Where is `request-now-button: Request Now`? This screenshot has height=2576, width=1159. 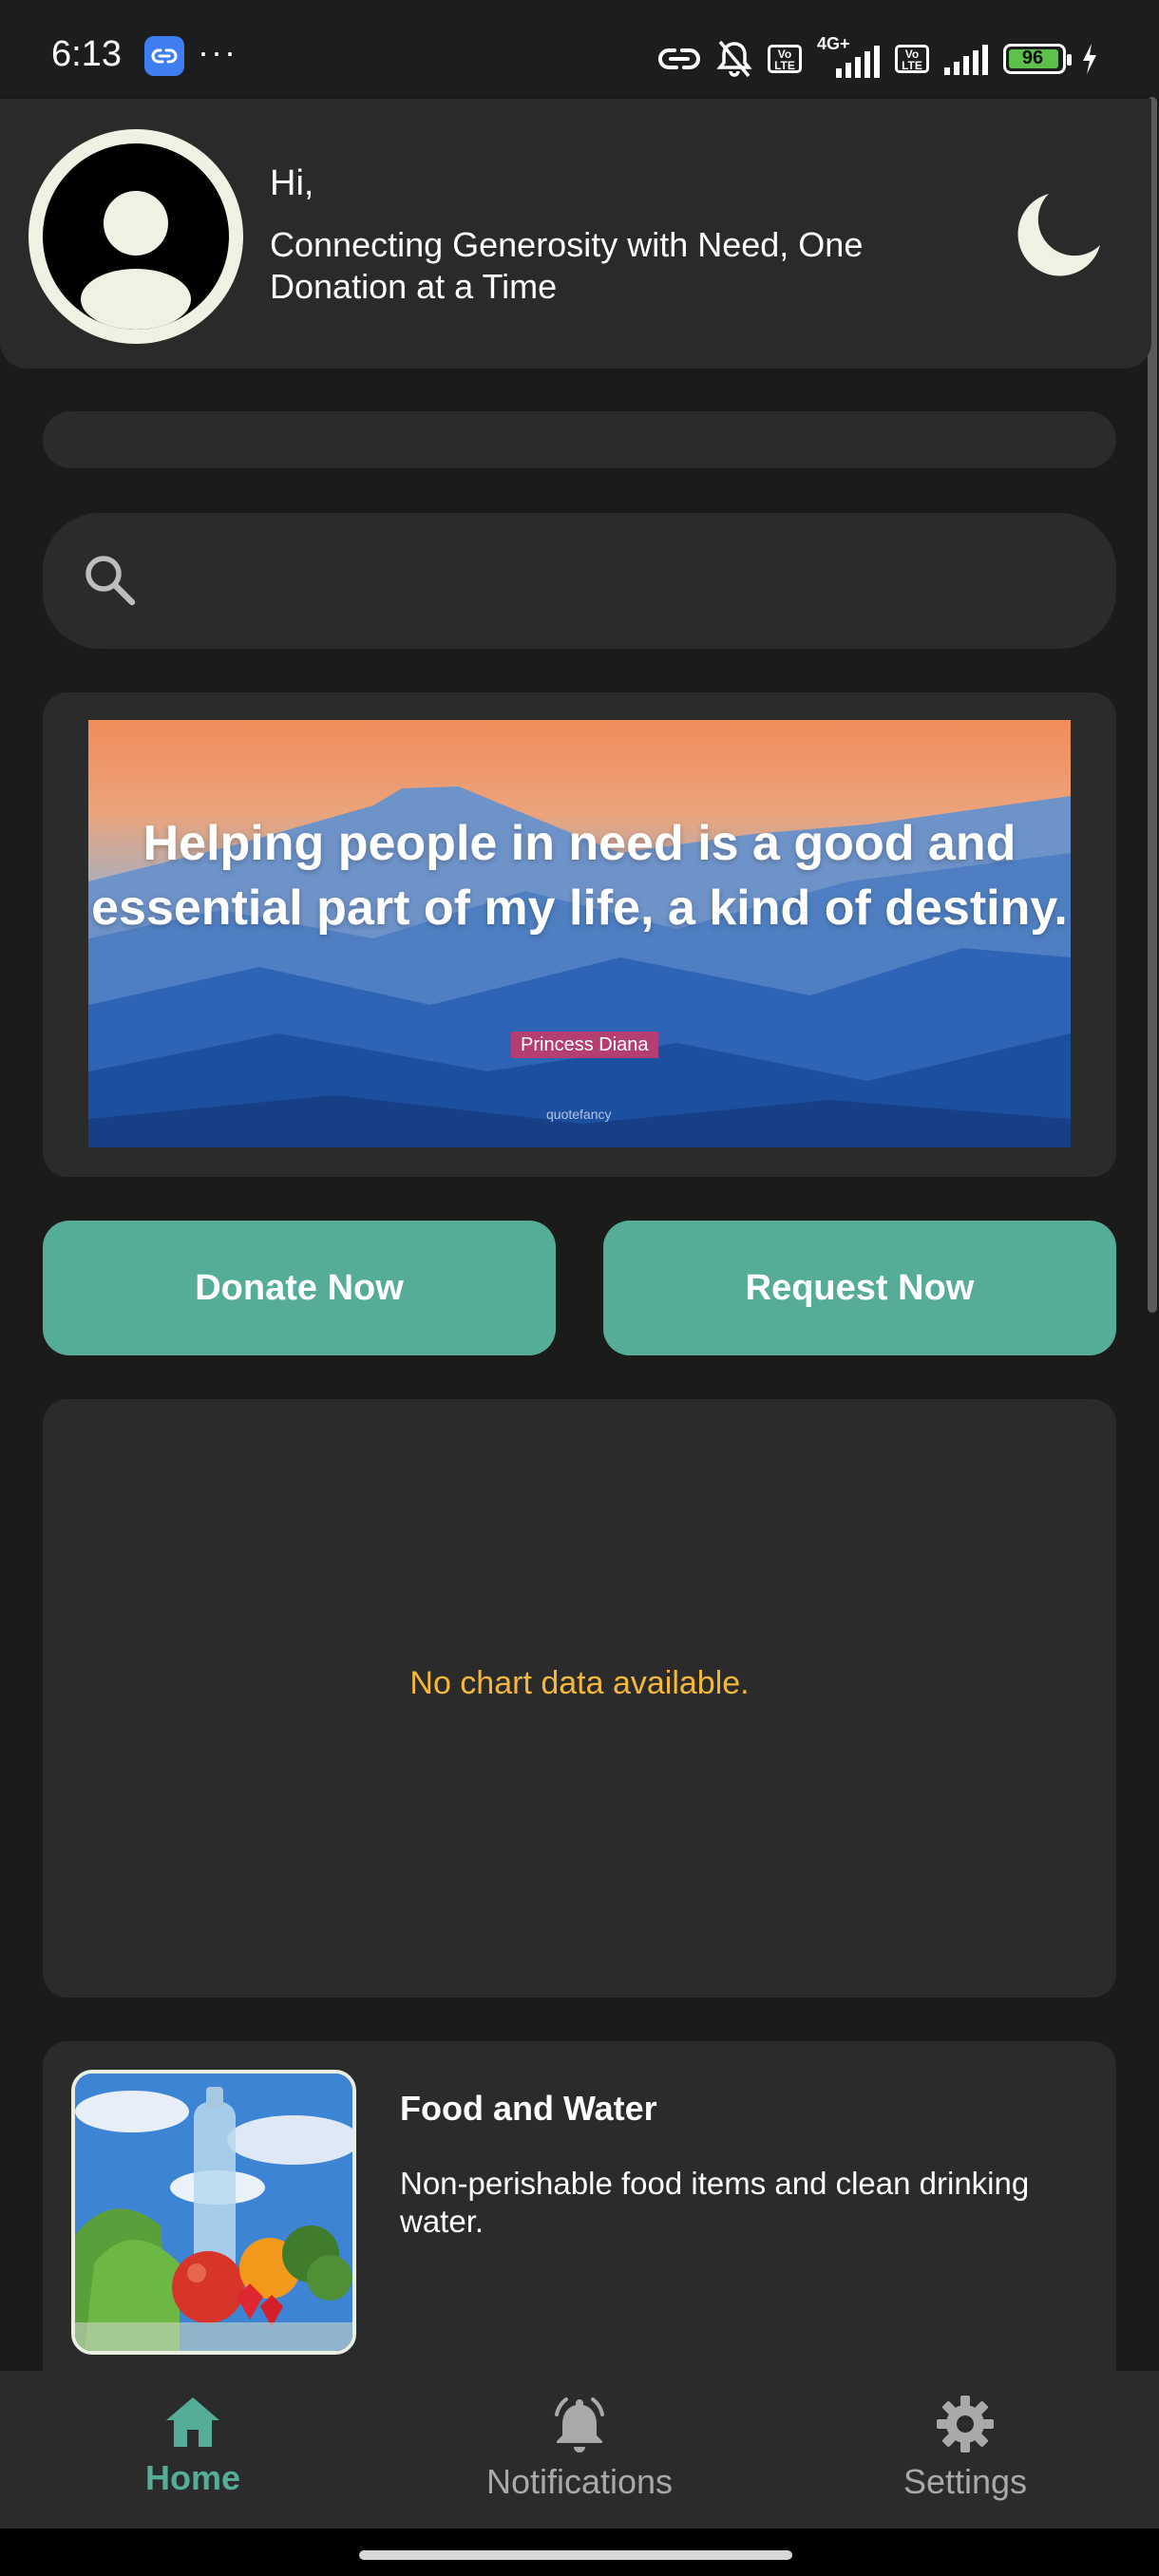 request-now-button: Request Now is located at coordinates (859, 1288).